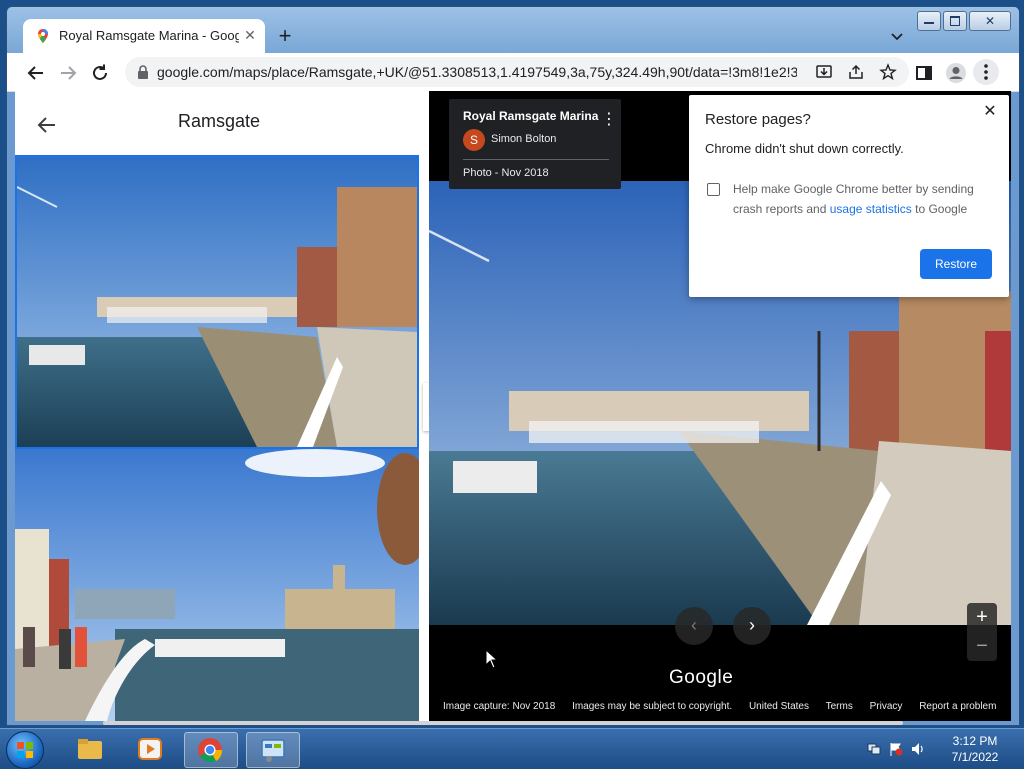 Image resolution: width=1024 pixels, height=769 pixels. What do you see at coordinates (536, 159) in the screenshot?
I see `card-divider` at bounding box center [536, 159].